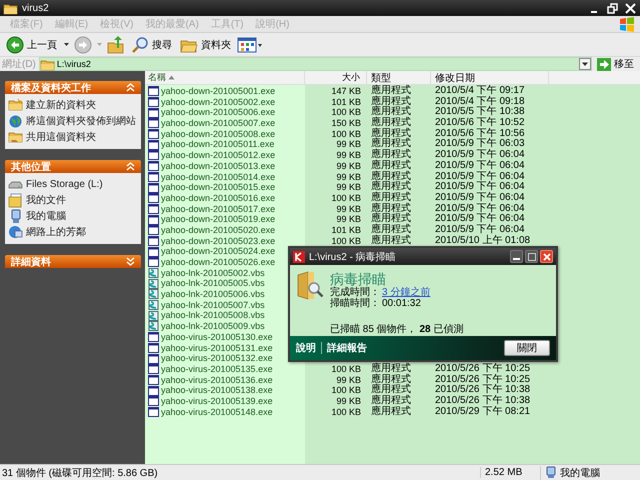  Describe the element at coordinates (212, 102) in the screenshot. I see `file-name: yahoo-down-201005002.exe` at that location.